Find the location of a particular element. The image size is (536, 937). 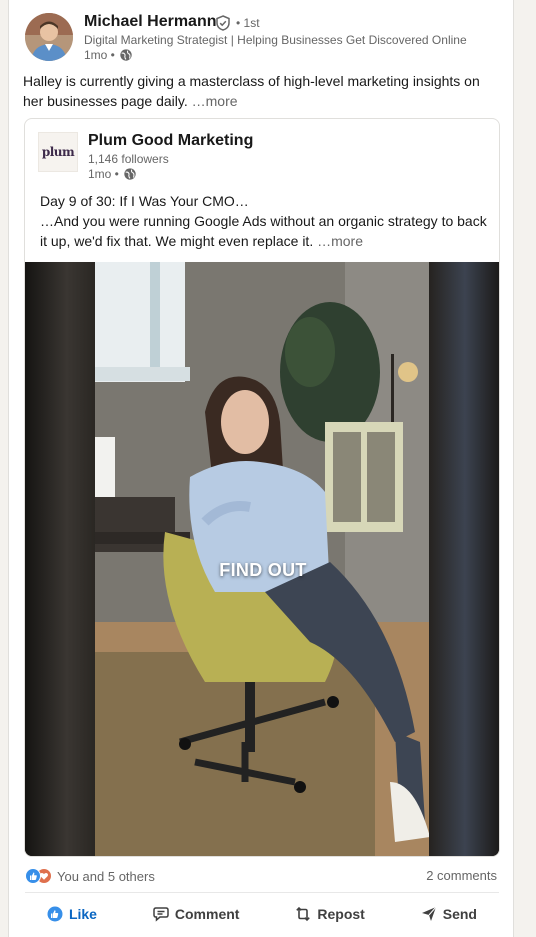

video-blur-left is located at coordinates (60, 559).